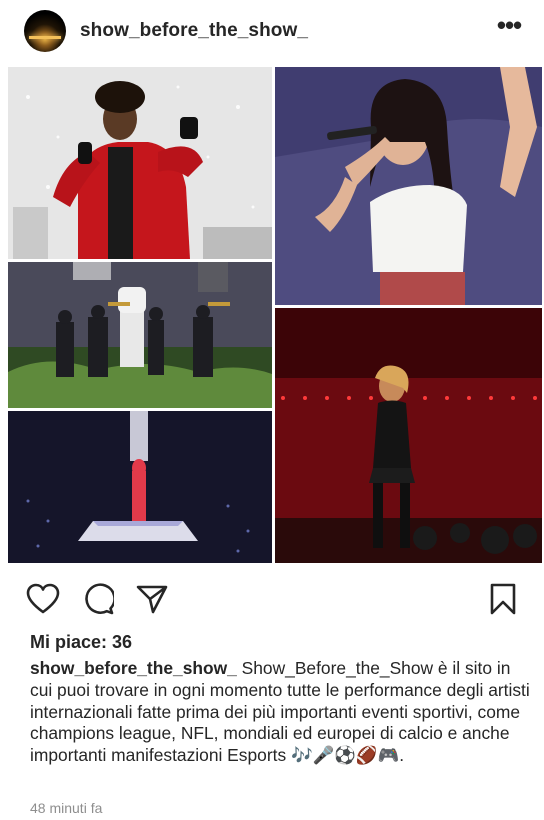 This screenshot has width=544, height=820. I want to click on heart-icon, so click(43, 599).